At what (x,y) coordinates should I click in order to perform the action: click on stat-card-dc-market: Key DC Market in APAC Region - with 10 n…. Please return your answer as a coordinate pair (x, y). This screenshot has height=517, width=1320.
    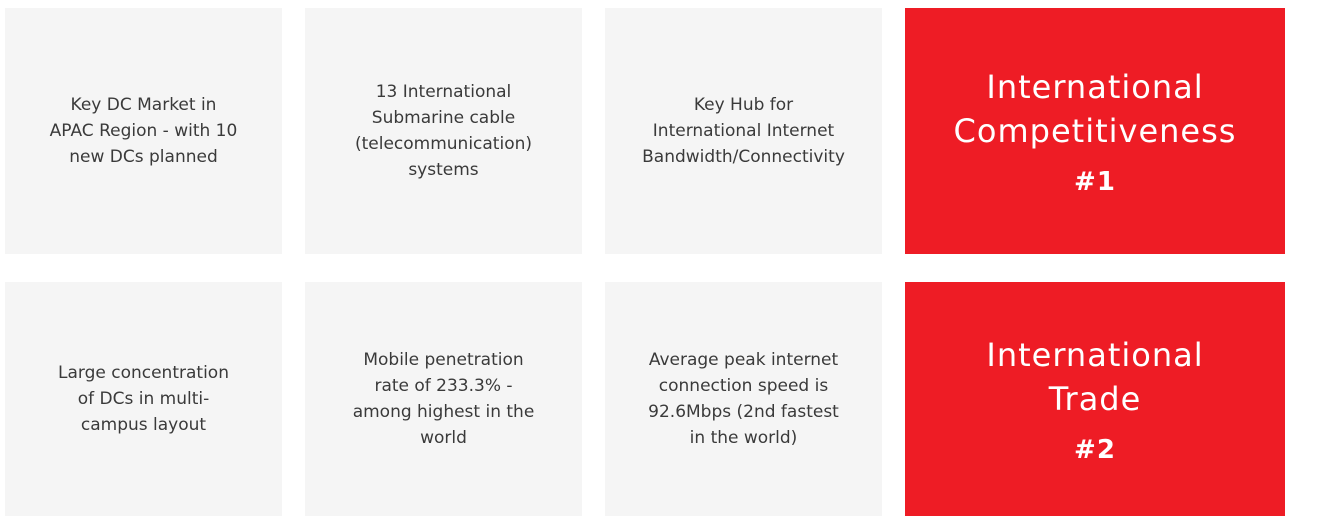
    Looking at the image, I should click on (143, 131).